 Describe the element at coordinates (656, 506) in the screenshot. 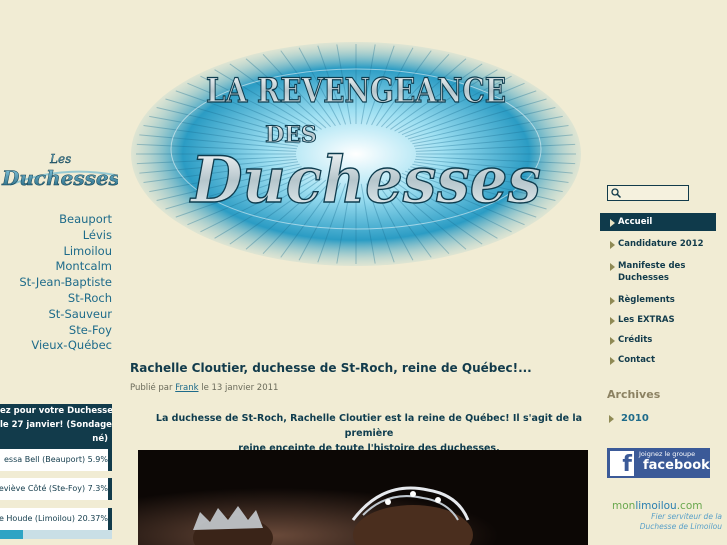

I see `monlimoilou-brand-b: limoilou` at that location.